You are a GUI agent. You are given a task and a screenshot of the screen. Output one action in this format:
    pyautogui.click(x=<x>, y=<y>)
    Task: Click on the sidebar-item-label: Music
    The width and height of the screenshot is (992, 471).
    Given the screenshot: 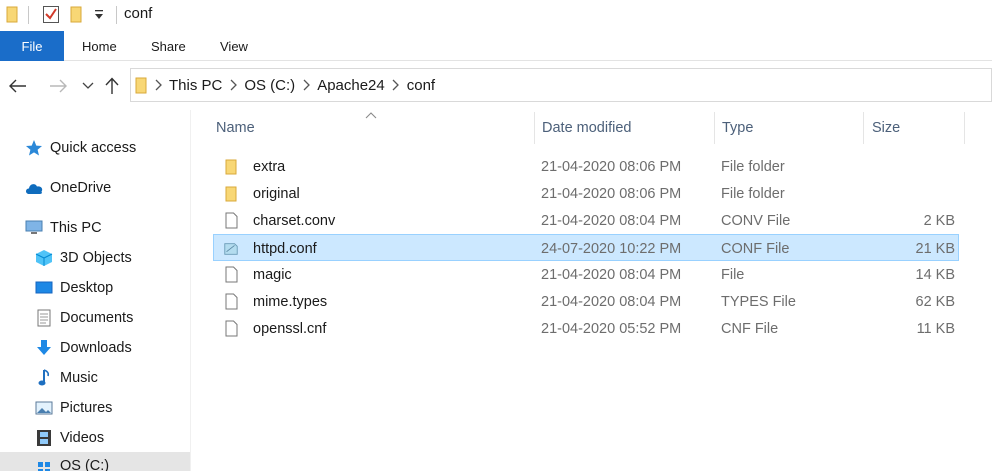 What is the action you would take?
    pyautogui.click(x=79, y=378)
    